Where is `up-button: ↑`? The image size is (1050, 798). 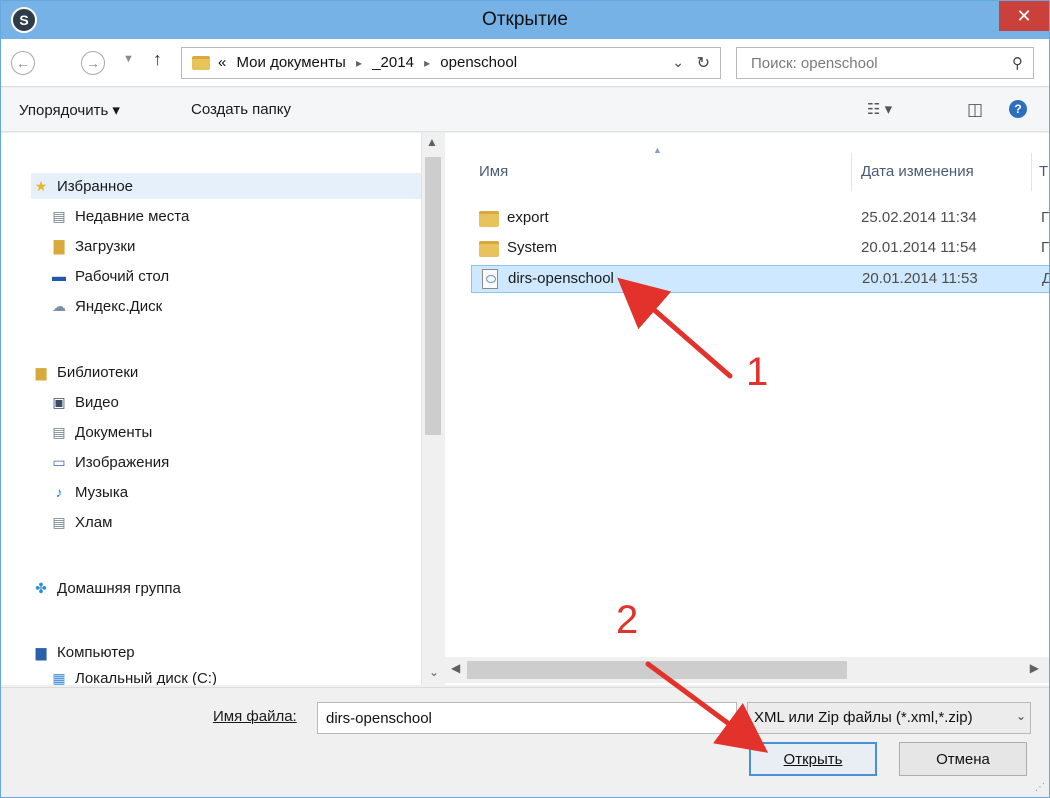
up-button: ↑ is located at coordinates (157, 59).